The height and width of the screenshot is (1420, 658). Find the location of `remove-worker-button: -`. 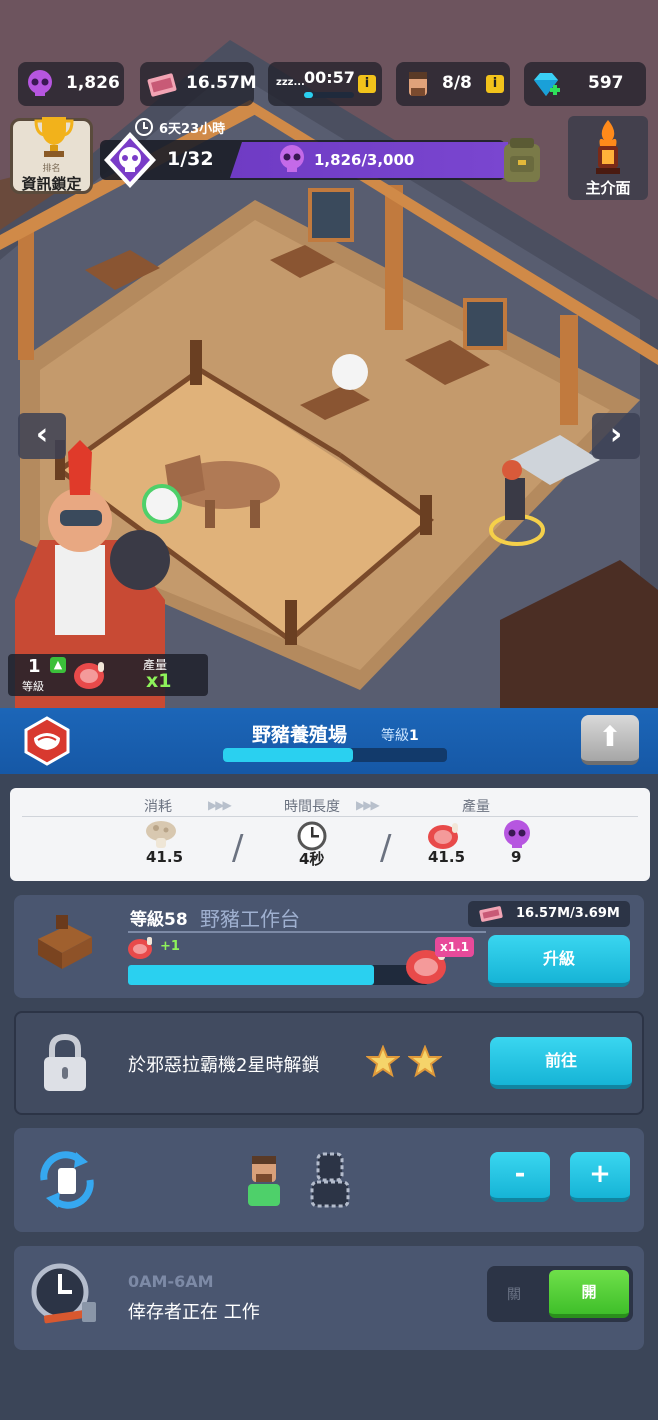

remove-worker-button: - is located at coordinates (520, 1177).